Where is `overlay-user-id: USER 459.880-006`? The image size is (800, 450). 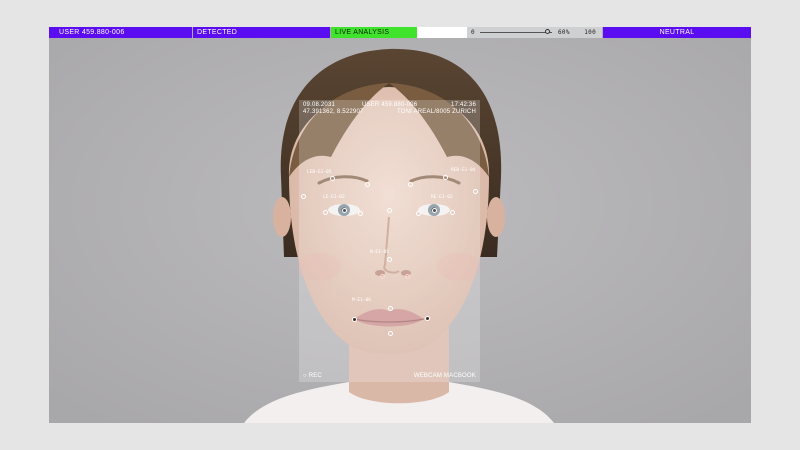
overlay-user-id: USER 459.880-006 is located at coordinates (390, 105).